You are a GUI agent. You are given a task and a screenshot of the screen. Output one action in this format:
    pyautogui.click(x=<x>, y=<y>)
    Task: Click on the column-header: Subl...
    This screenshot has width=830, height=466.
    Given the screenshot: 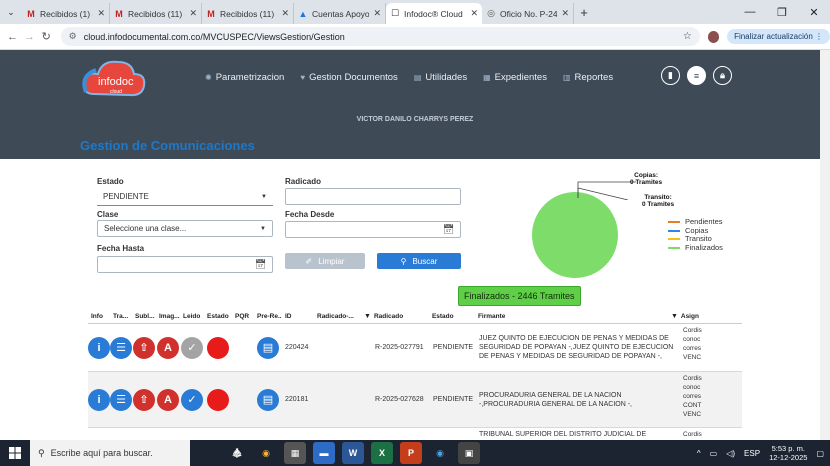 What is the action you would take?
    pyautogui.click(x=144, y=316)
    